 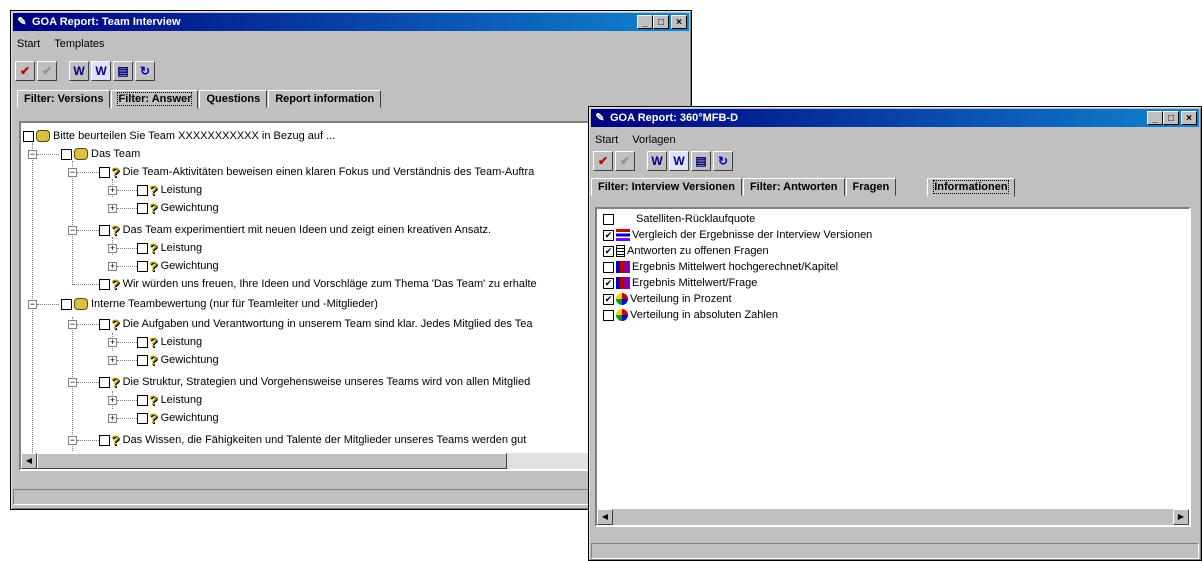 What do you see at coordinates (793, 187) in the screenshot?
I see `tab-filter-antworten: Filter: Antworten` at bounding box center [793, 187].